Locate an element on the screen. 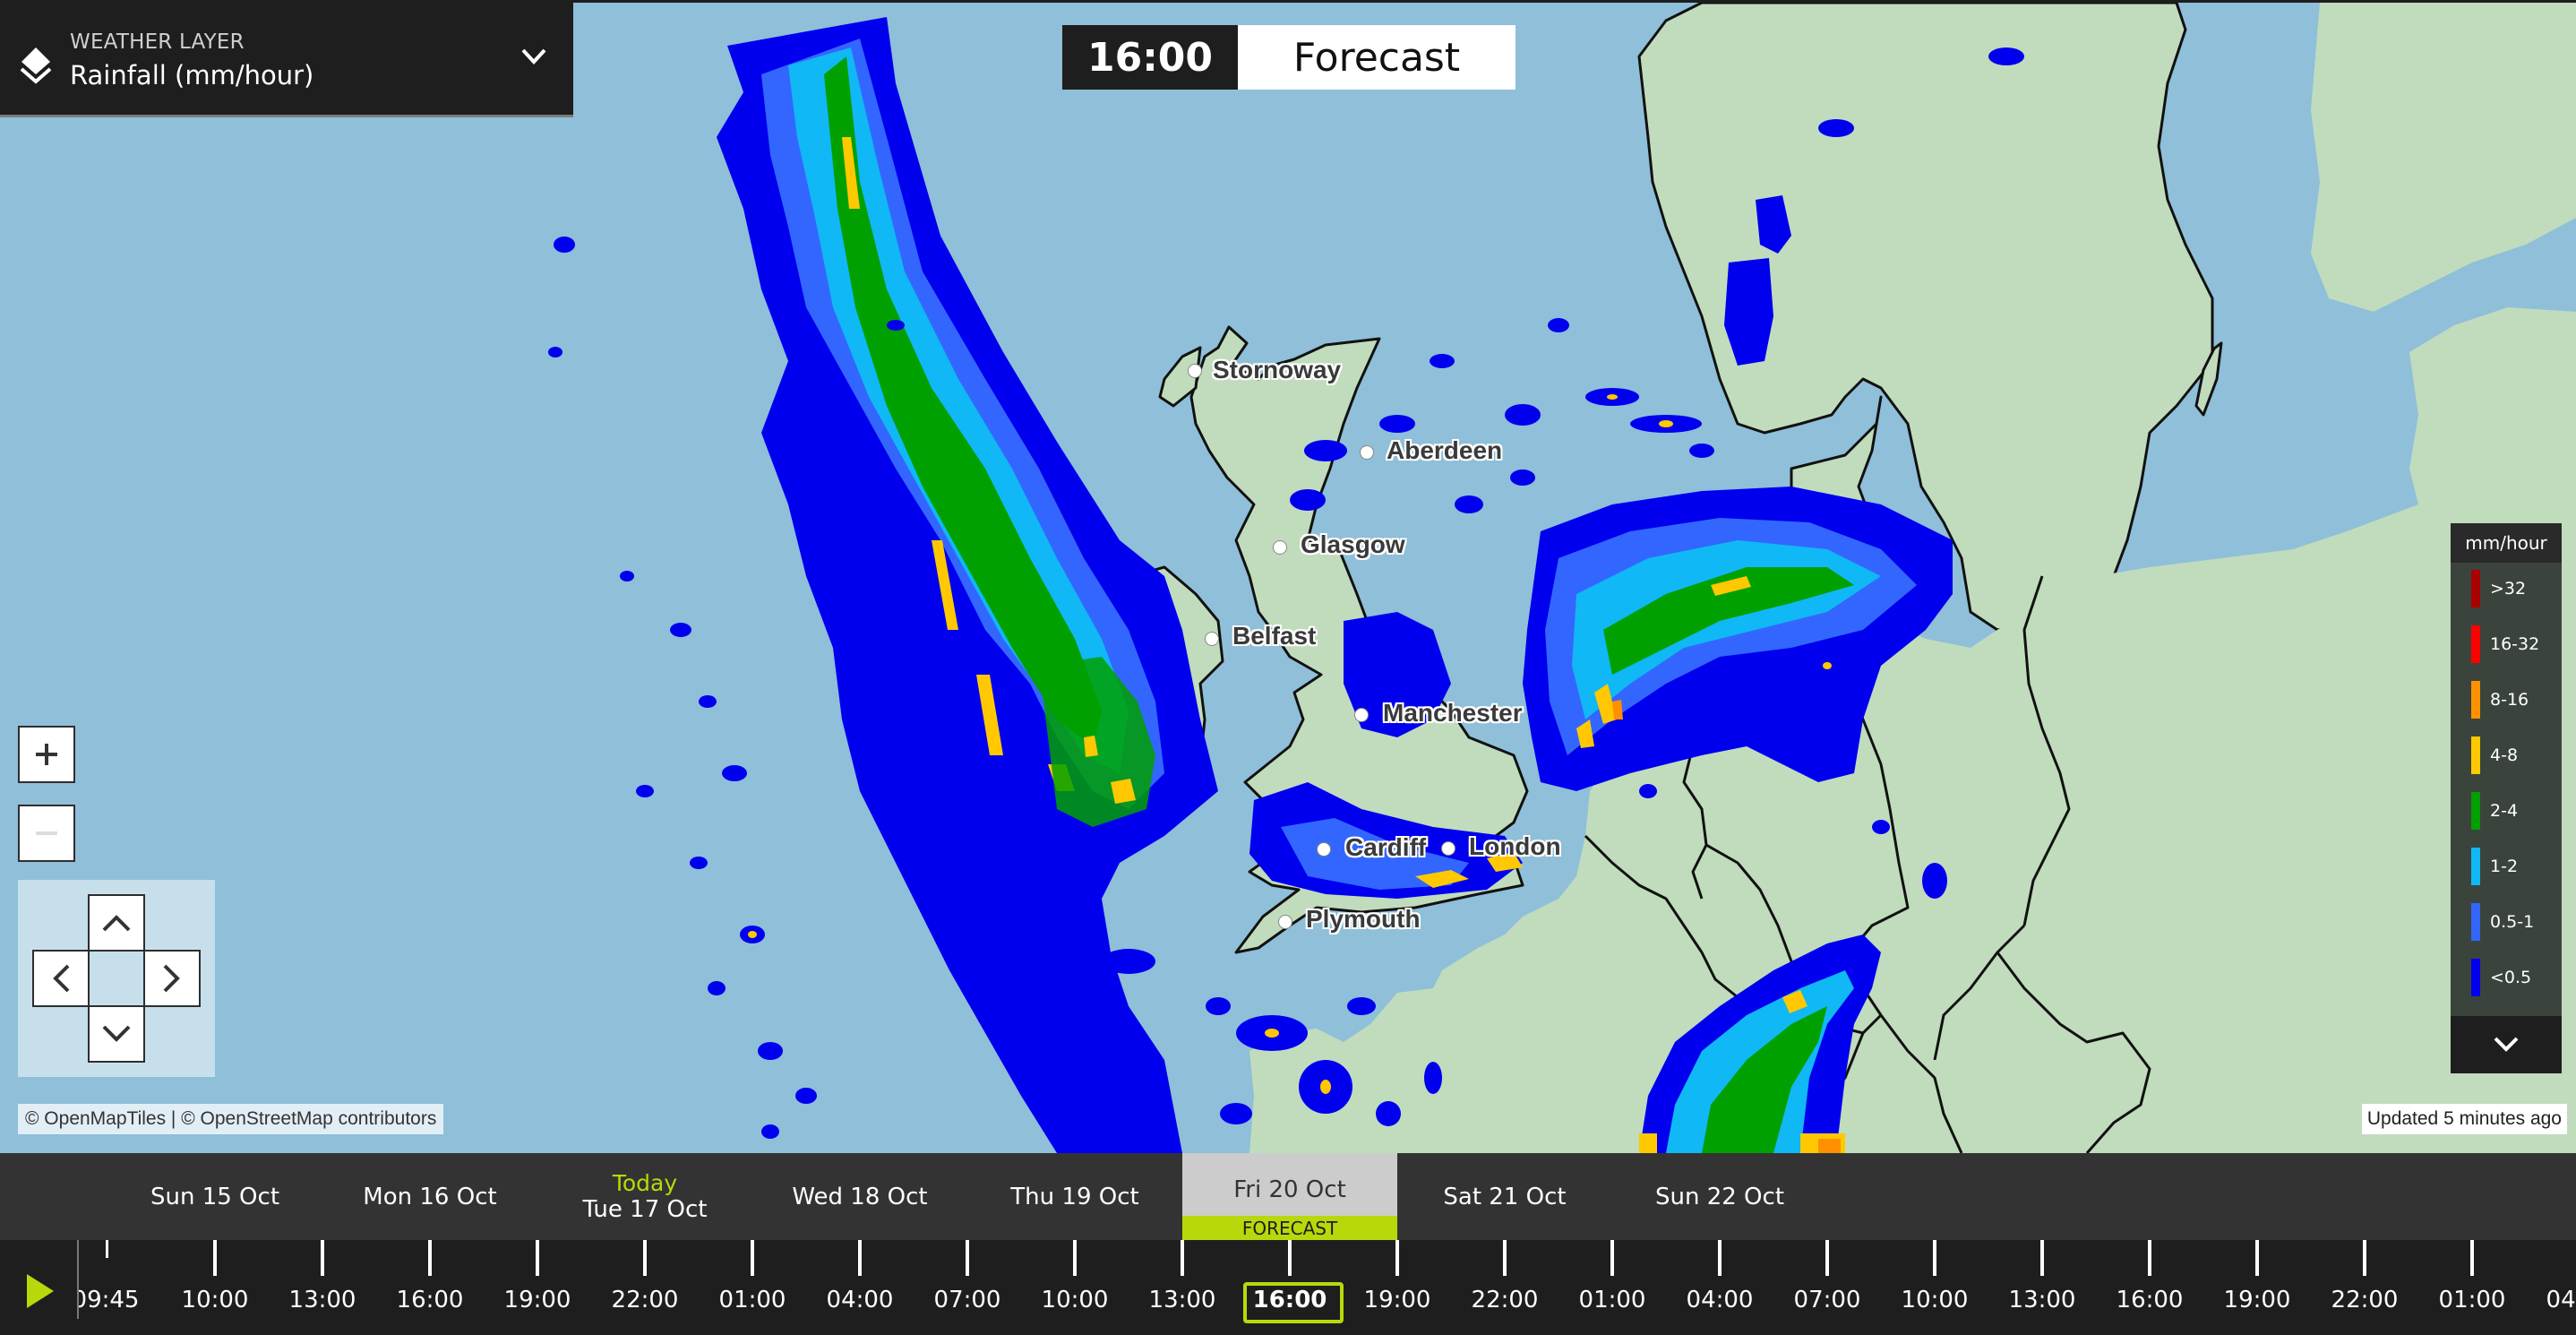 The image size is (2576, 1335). layers-icon is located at coordinates (36, 65).